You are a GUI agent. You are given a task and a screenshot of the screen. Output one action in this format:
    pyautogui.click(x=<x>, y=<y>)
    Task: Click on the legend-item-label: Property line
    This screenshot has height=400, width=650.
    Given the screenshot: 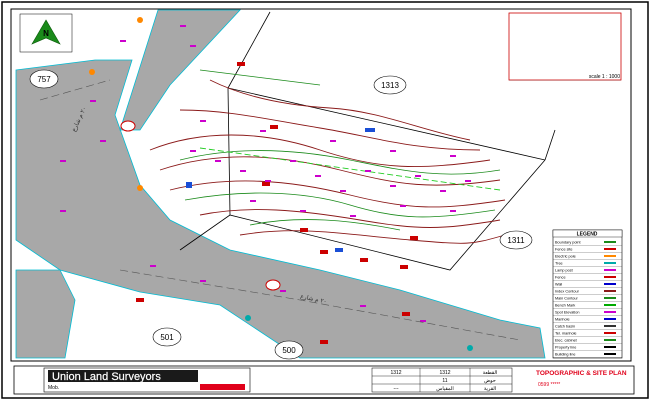 What is the action you would take?
    pyautogui.click(x=565, y=348)
    